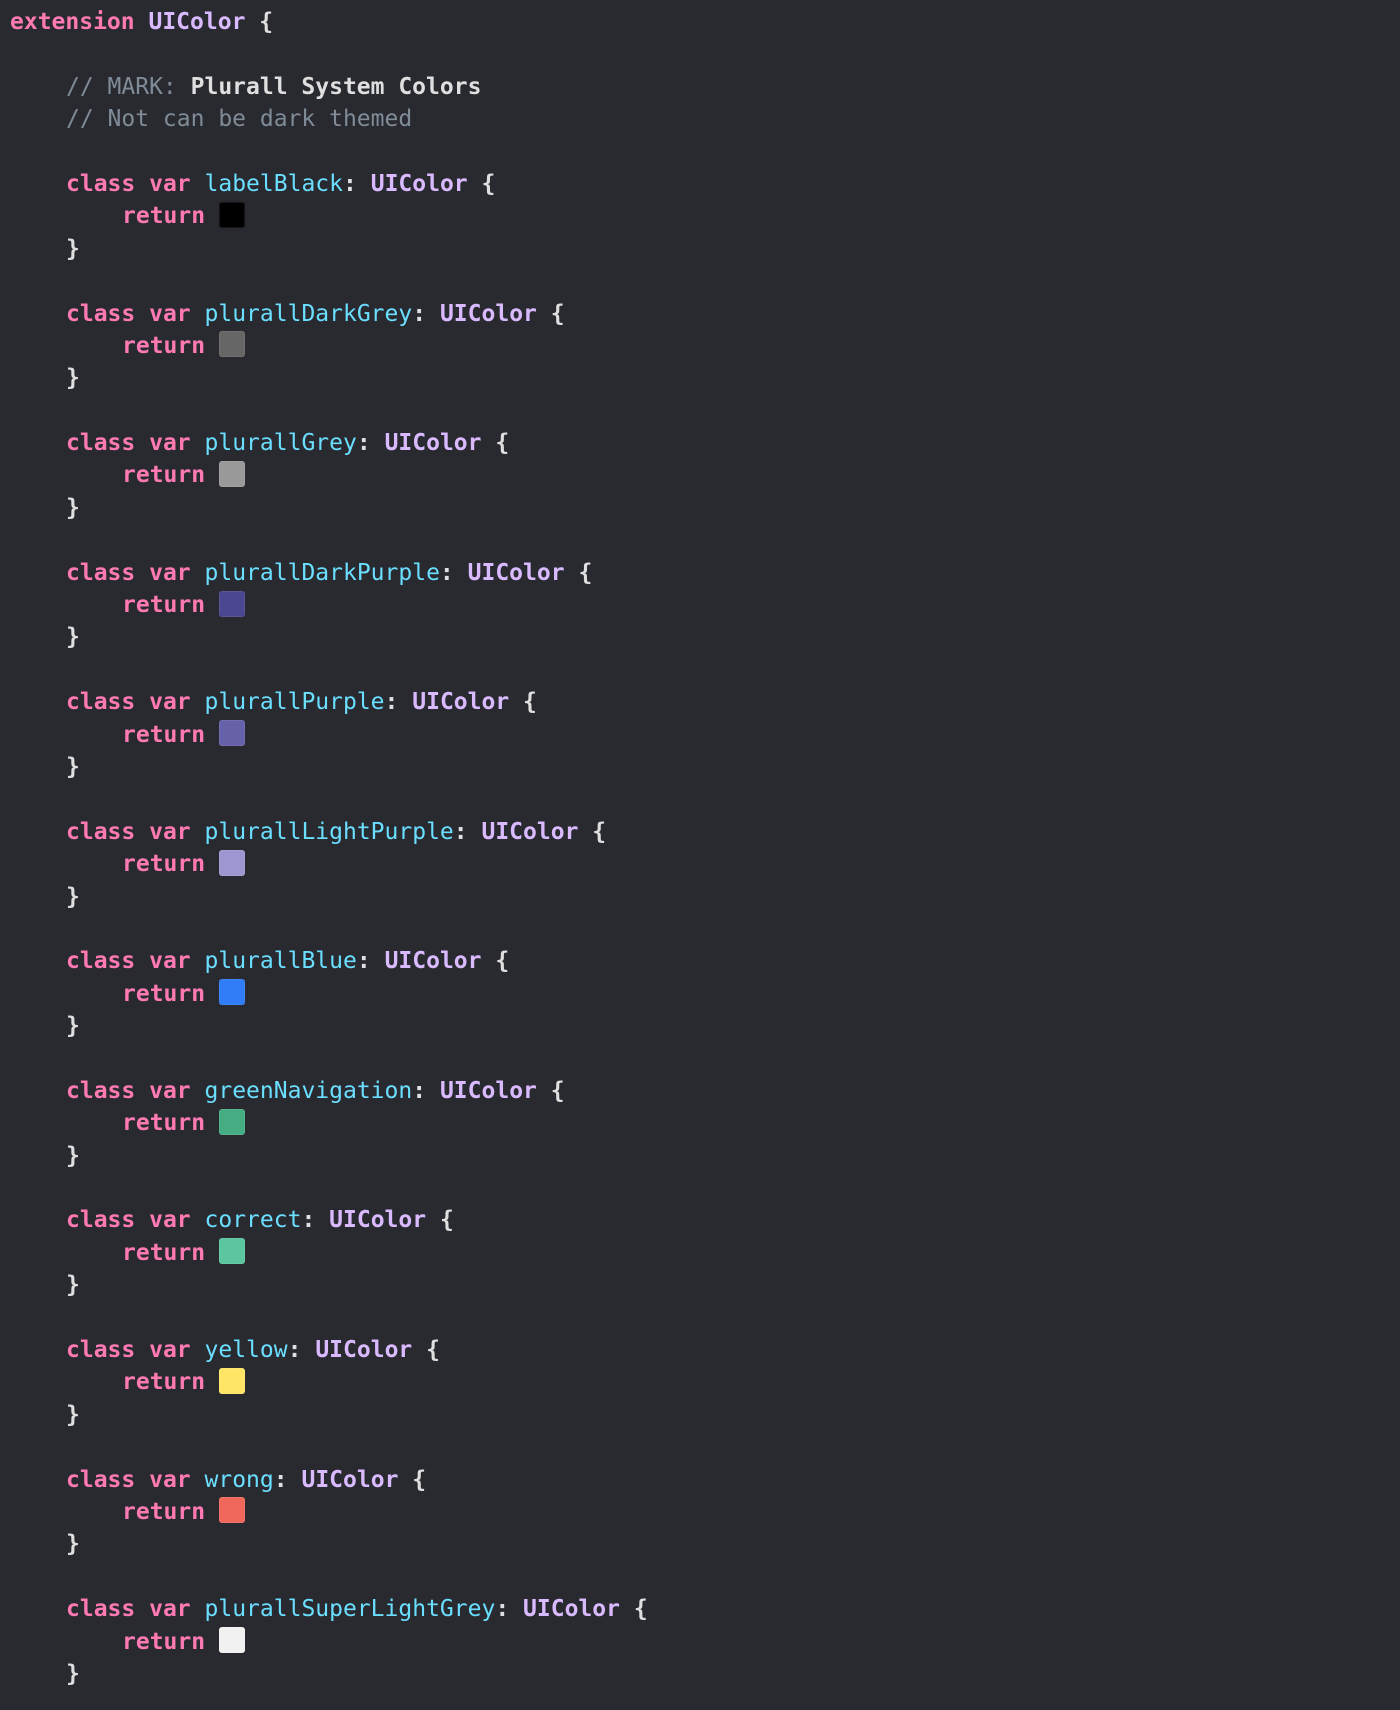  What do you see at coordinates (239, 119) in the screenshot?
I see `note-text: // Not can be dark themed` at bounding box center [239, 119].